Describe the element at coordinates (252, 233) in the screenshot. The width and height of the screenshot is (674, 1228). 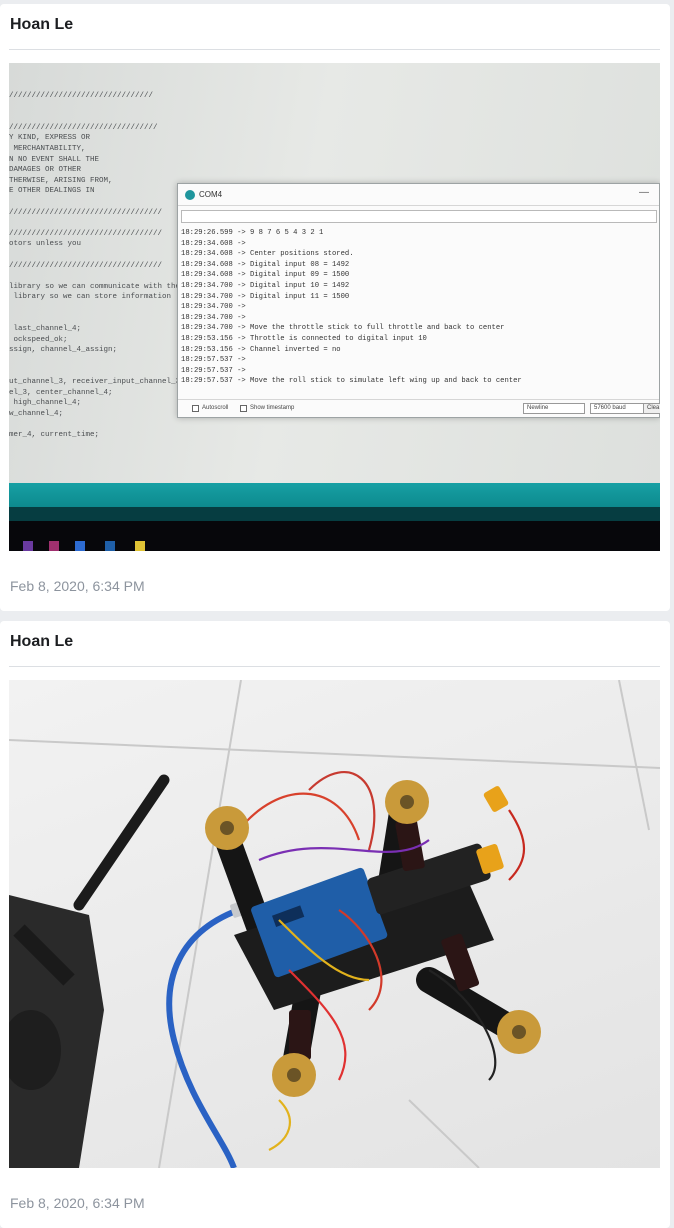
I see `text-line: 18:29:26.599 -> 9 8 7 6 5 4 3 2 1` at that location.